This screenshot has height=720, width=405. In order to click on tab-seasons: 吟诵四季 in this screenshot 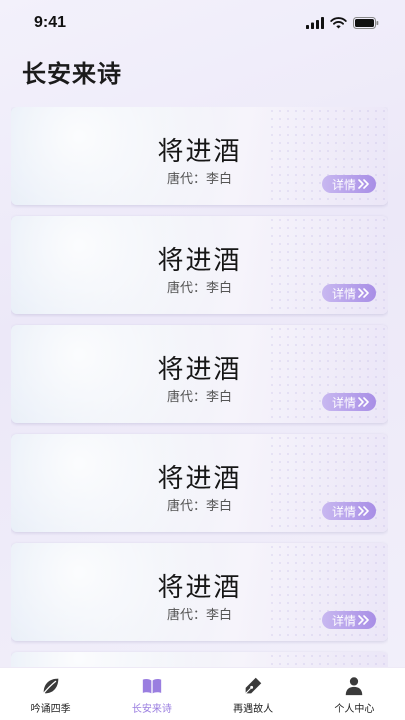, I will do `click(50, 694)`.